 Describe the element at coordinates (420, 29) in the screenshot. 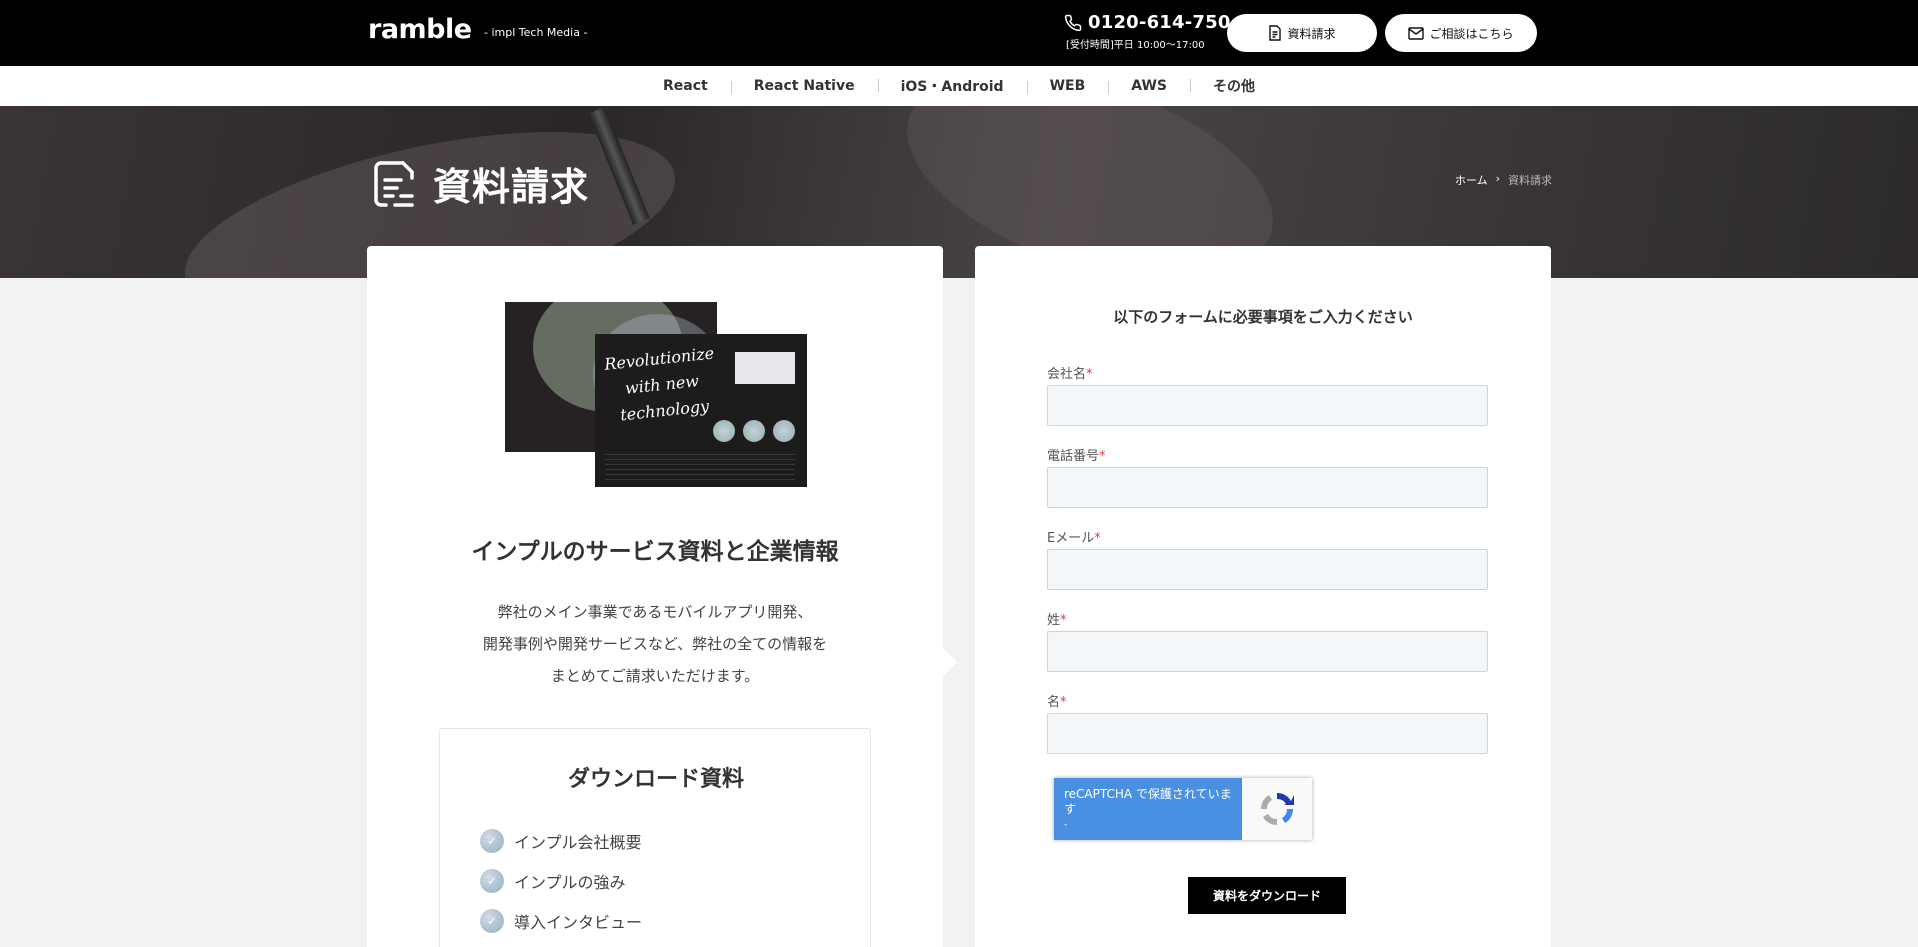

I see `site-logo: ramble` at that location.